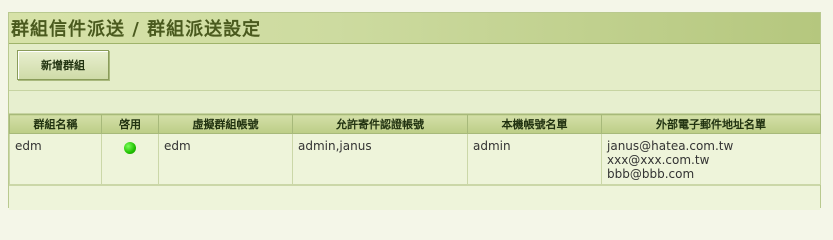  Describe the element at coordinates (534, 159) in the screenshot. I see `cell-local-accounts: admin` at that location.